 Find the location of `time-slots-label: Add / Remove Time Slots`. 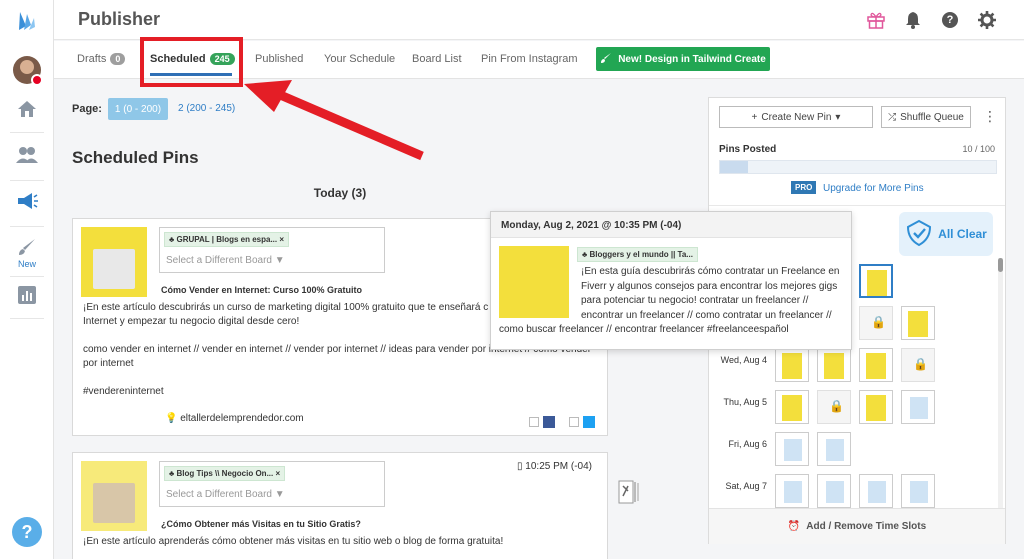

time-slots-label: Add / Remove Time Slots is located at coordinates (866, 526).